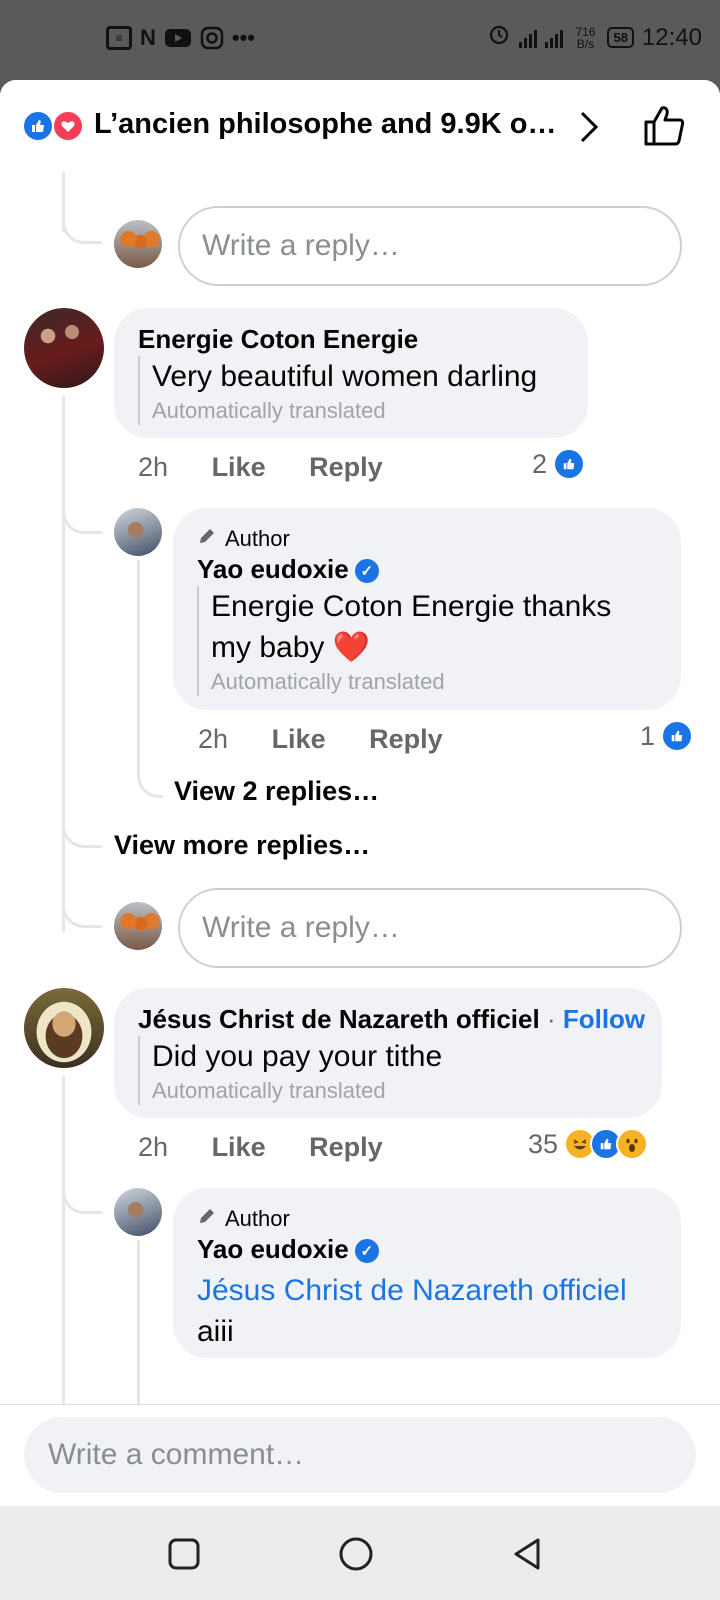 This screenshot has width=720, height=1600. Describe the element at coordinates (664, 126) in the screenshot. I see `thumbs-up-icon` at that location.